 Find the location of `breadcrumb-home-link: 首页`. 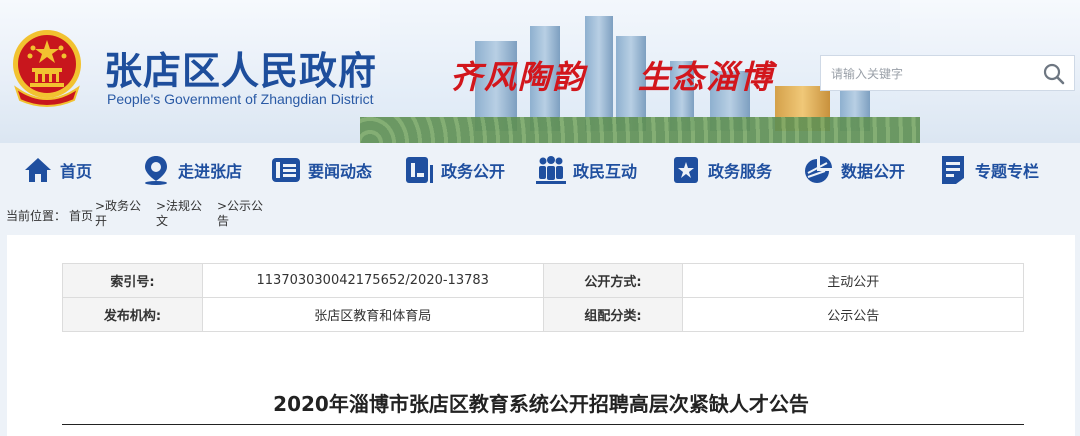

breadcrumb-home-link: 首页 is located at coordinates (81, 215).